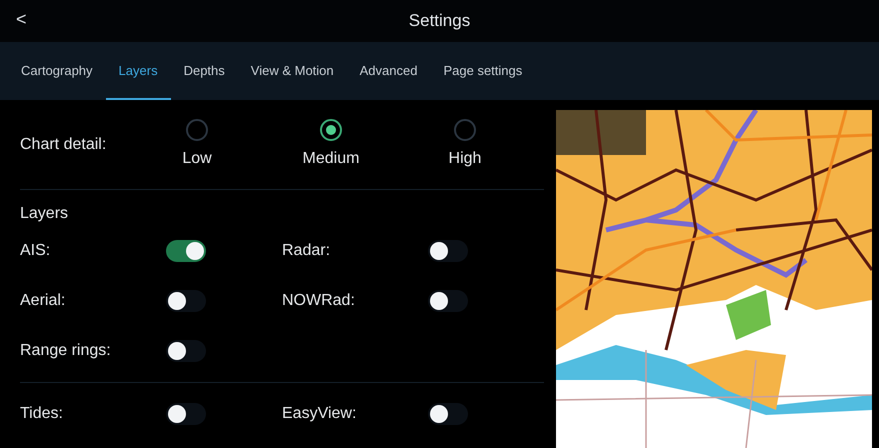  I want to click on tab: Depths, so click(204, 71).